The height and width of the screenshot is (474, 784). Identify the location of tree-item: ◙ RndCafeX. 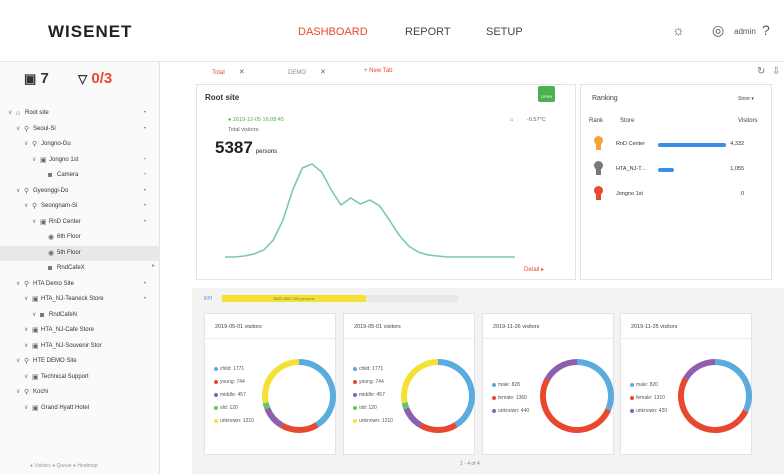
(80, 269).